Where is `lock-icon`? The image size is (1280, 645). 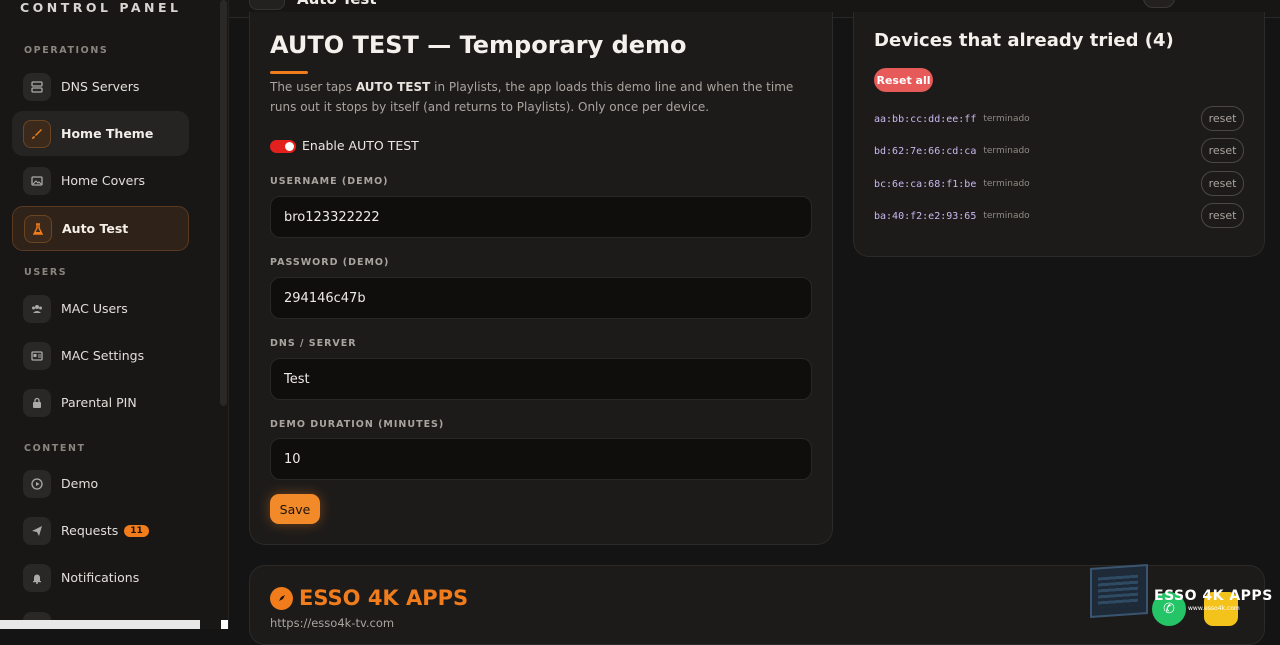
lock-icon is located at coordinates (37, 402).